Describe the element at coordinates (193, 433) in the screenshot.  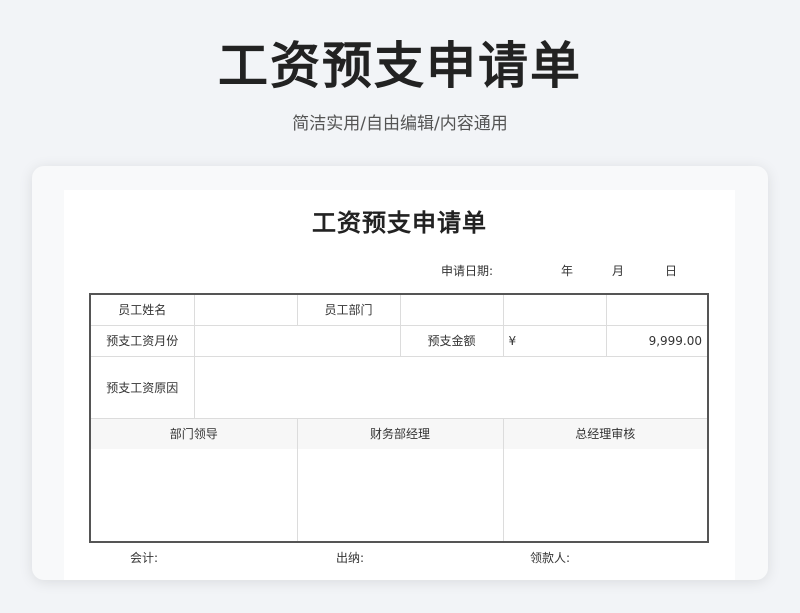
I see `dept-leader-label: 部门领导` at that location.